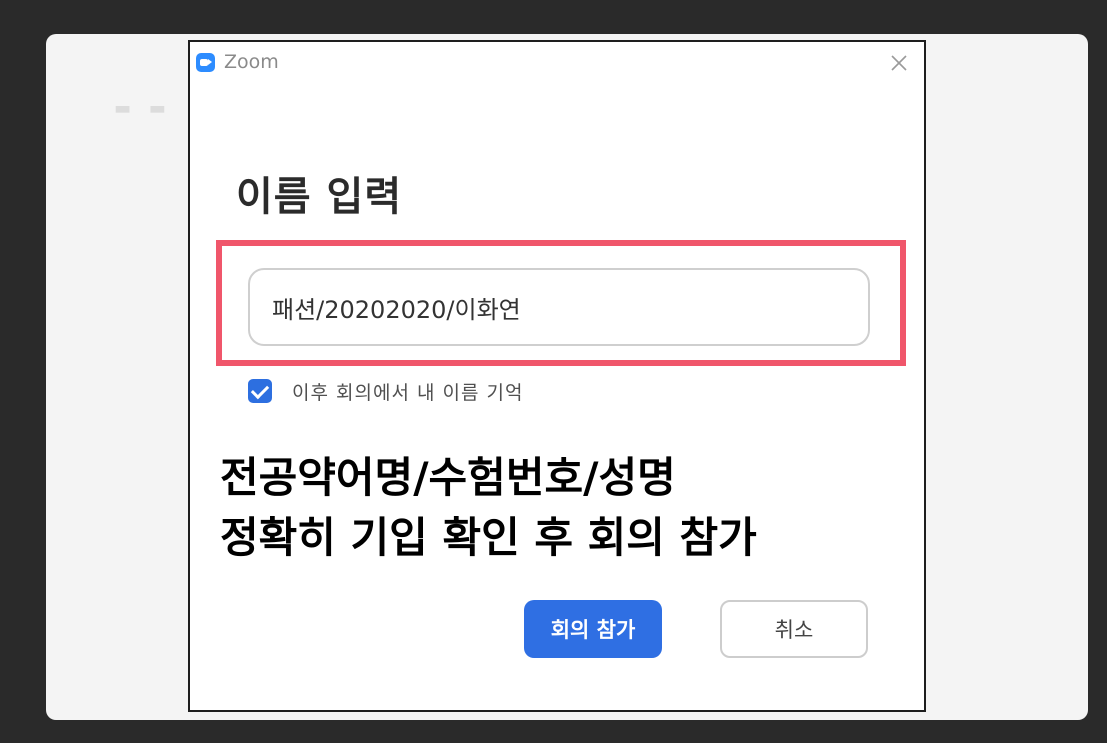  I want to click on remember-name-row: 이후 회의에서 내 이름 기억, so click(385, 391).